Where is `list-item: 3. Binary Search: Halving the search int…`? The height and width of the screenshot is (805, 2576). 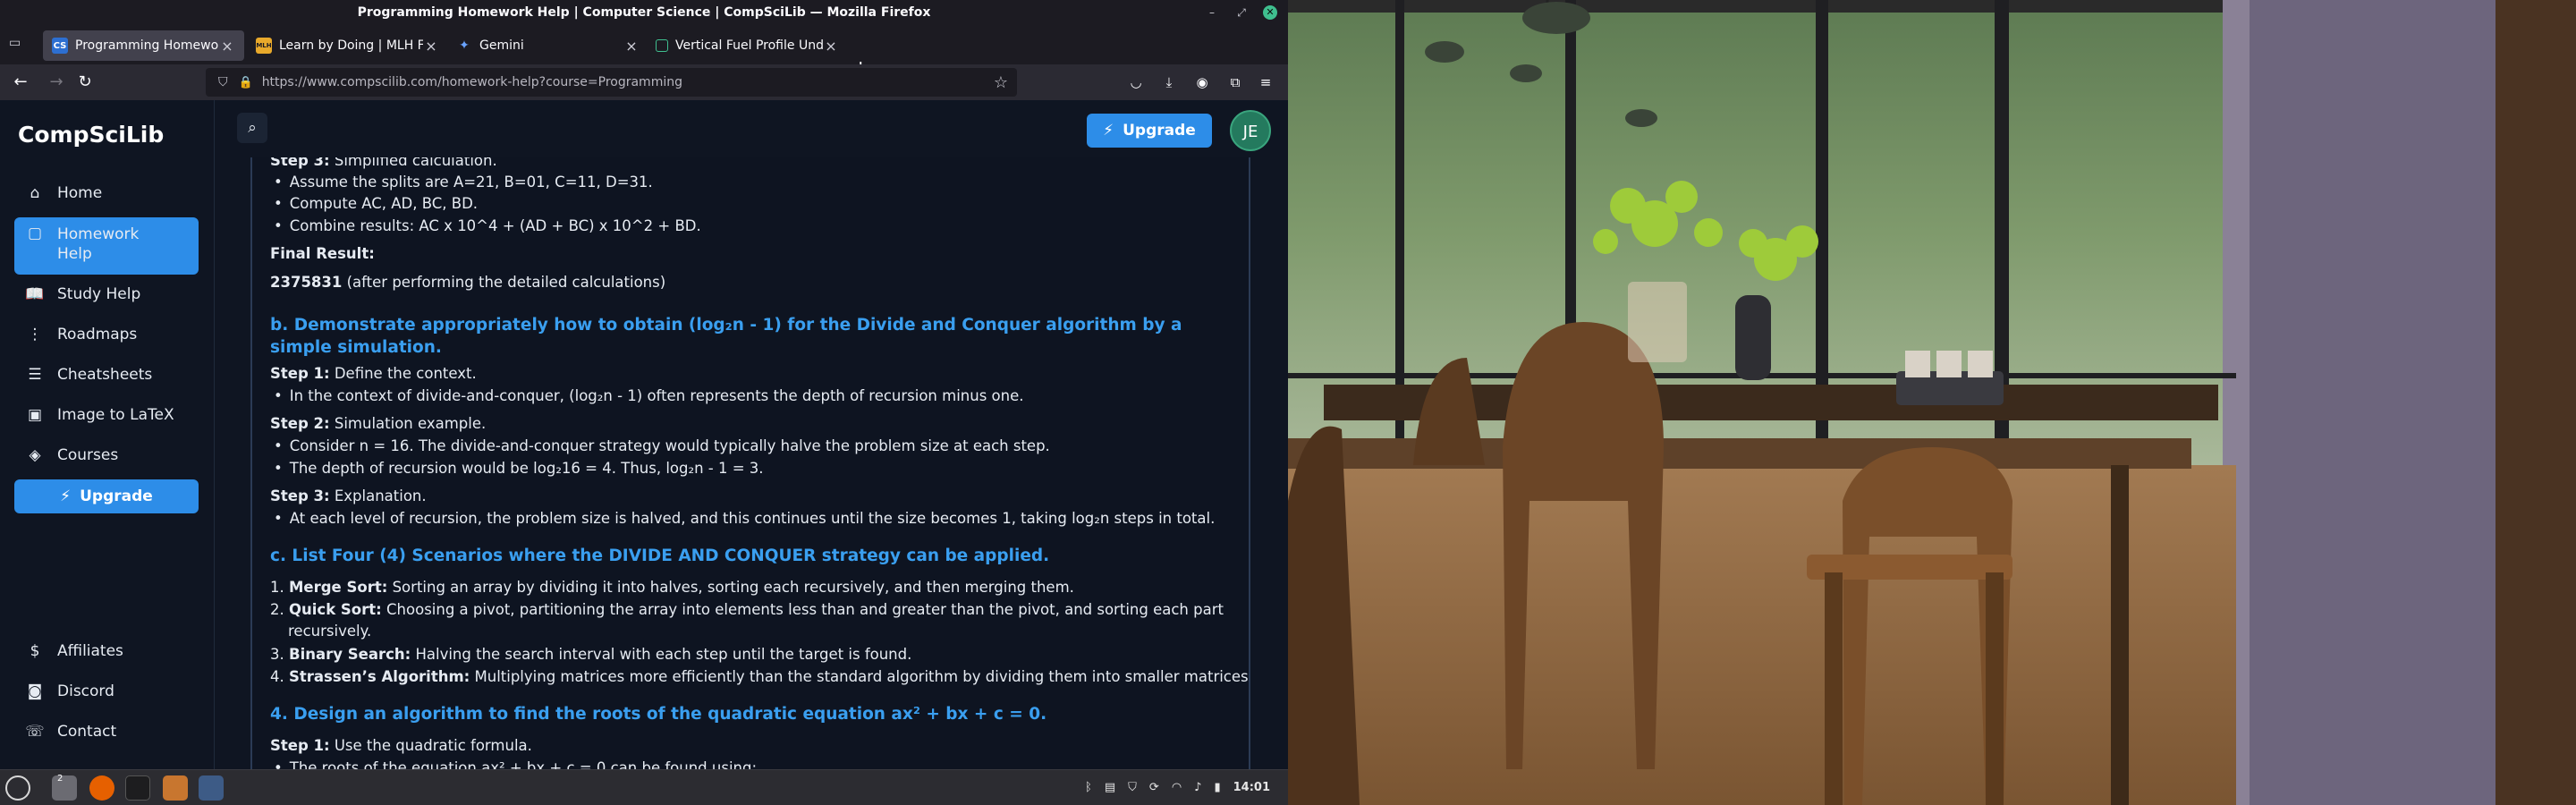
list-item: 3. Binary Search: Halving the search int… is located at coordinates (591, 654).